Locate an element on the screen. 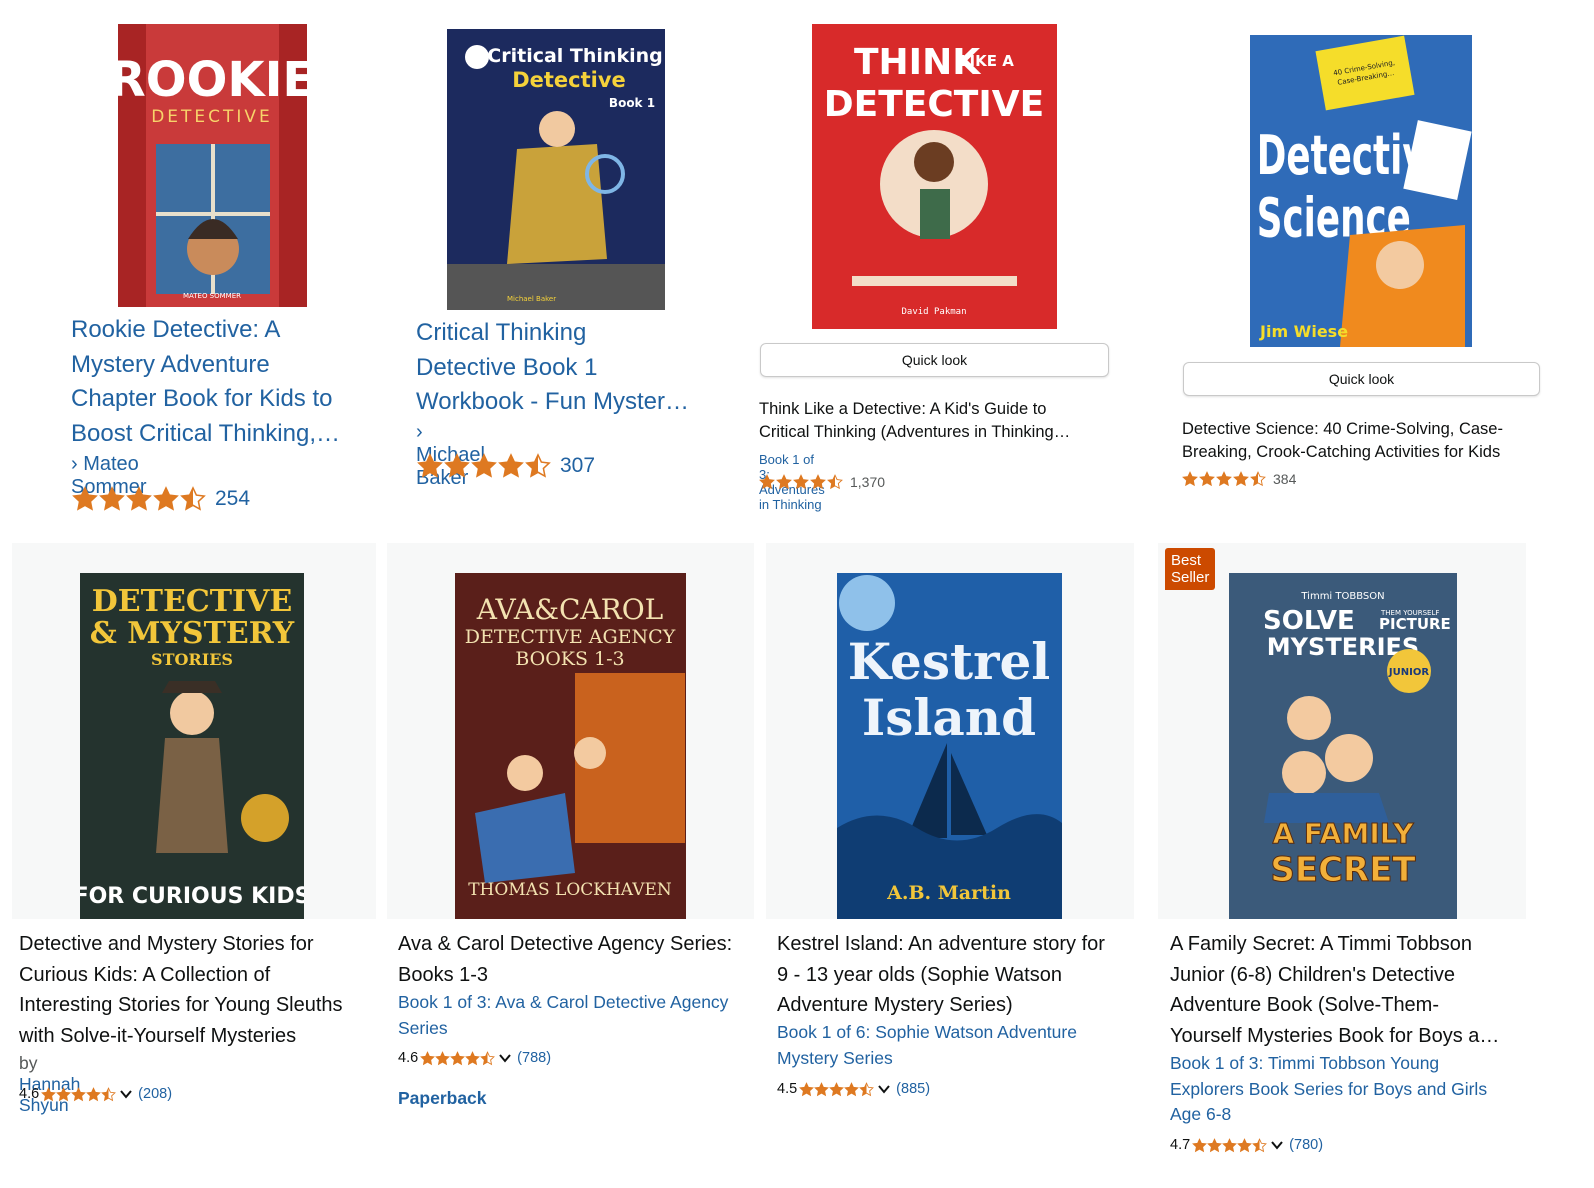 The width and height of the screenshot is (1594, 1188). series-line: Age 6-8 is located at coordinates (1345, 1115).